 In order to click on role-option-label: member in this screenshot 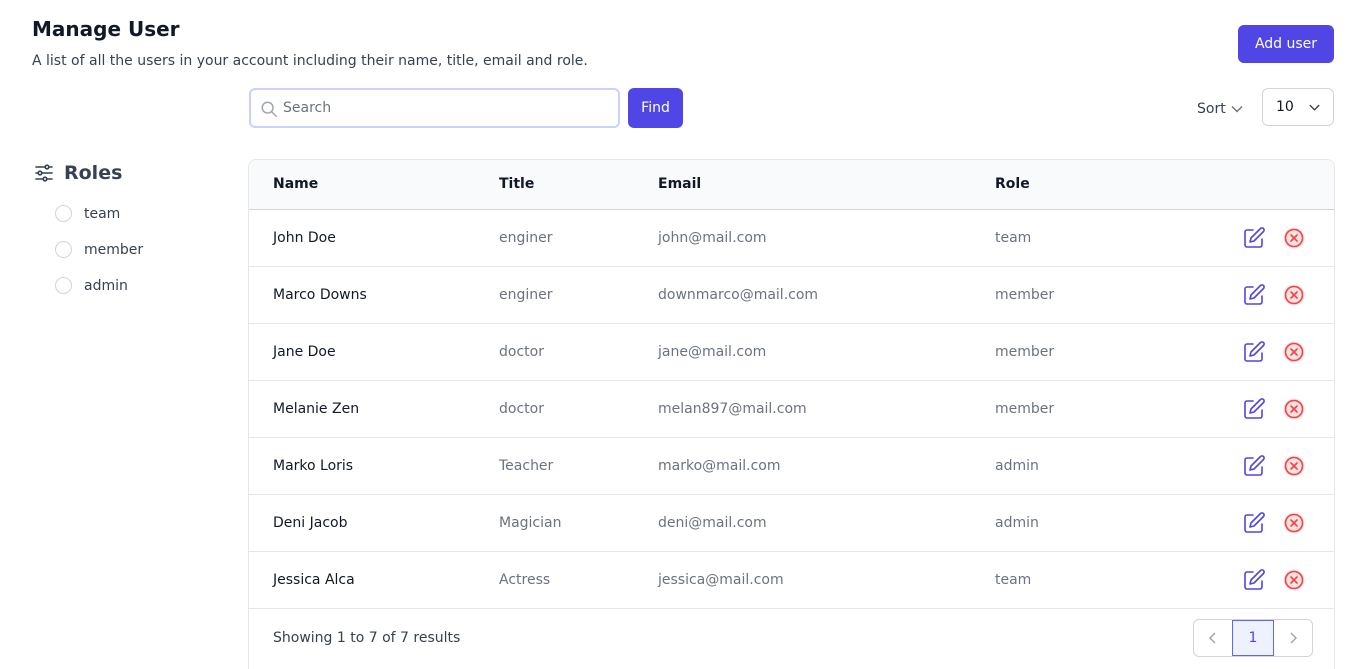, I will do `click(114, 249)`.